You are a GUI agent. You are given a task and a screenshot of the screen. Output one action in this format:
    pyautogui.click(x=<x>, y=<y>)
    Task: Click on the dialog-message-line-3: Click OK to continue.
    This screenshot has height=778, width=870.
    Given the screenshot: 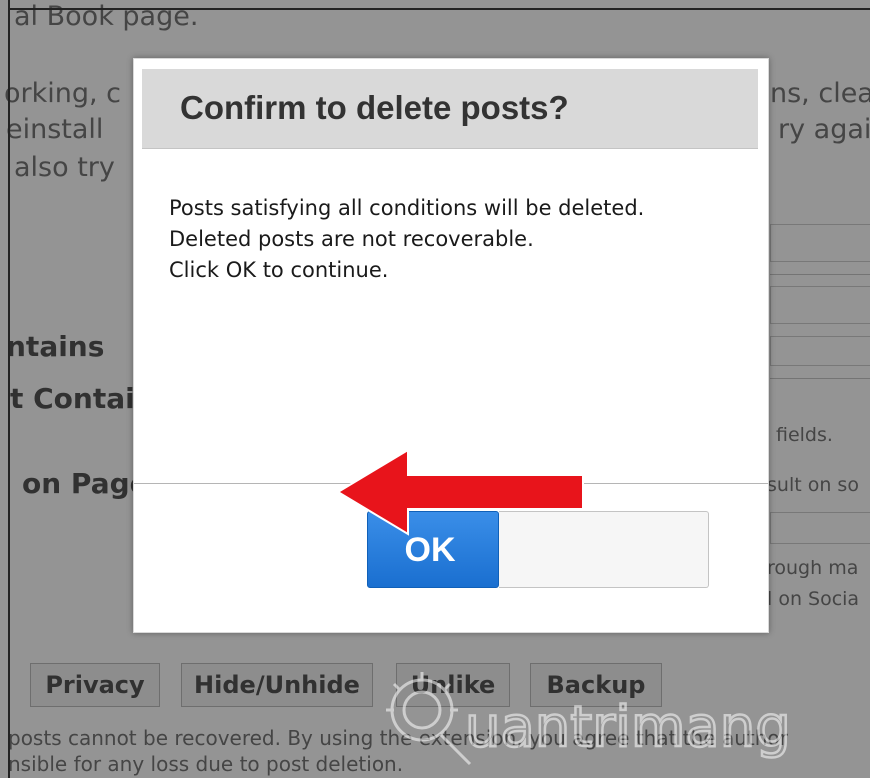 What is the action you would take?
    pyautogui.click(x=279, y=270)
    